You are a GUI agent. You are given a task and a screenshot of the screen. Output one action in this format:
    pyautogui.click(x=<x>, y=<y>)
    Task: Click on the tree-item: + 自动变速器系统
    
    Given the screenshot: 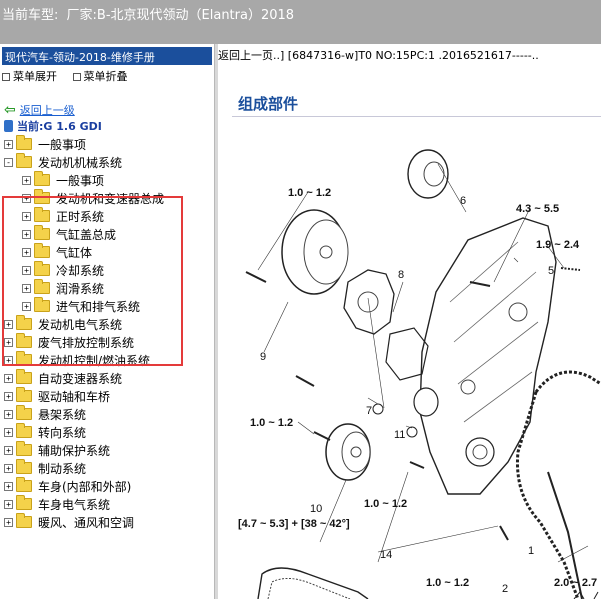 What is the action you would take?
    pyautogui.click(x=107, y=378)
    